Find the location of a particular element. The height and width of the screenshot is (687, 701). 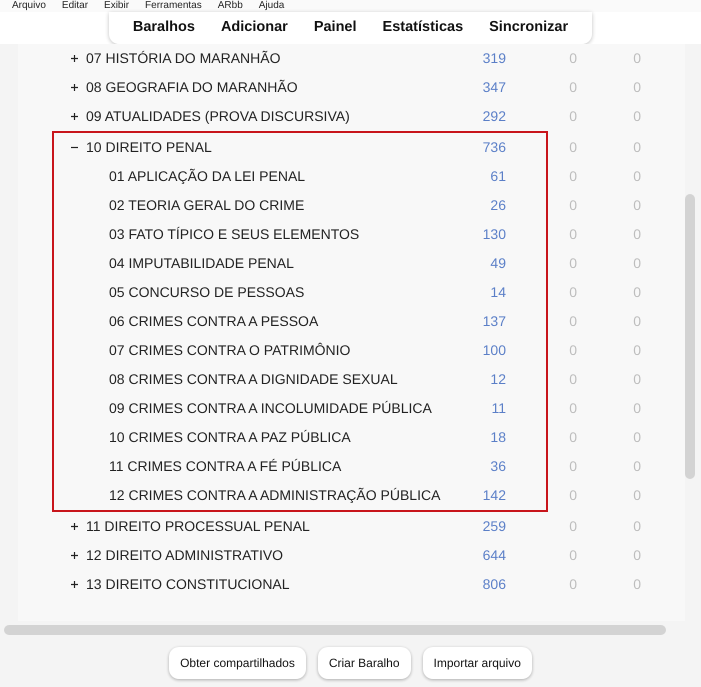

toolbar-tab: Sincronizar is located at coordinates (528, 28).